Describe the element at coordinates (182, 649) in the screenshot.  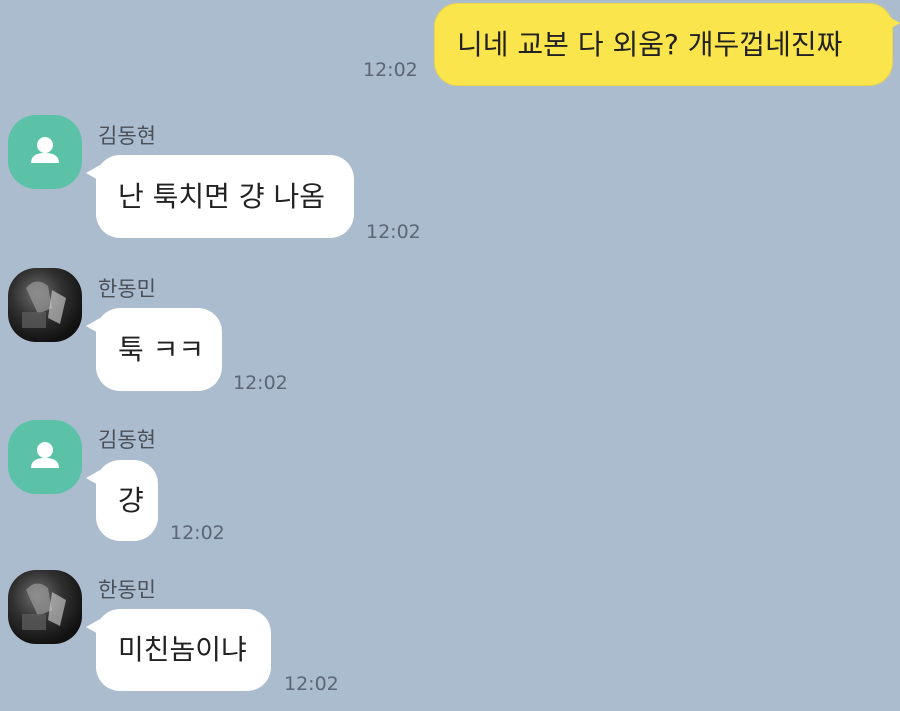
I see `message-text: 미친놈이냐` at that location.